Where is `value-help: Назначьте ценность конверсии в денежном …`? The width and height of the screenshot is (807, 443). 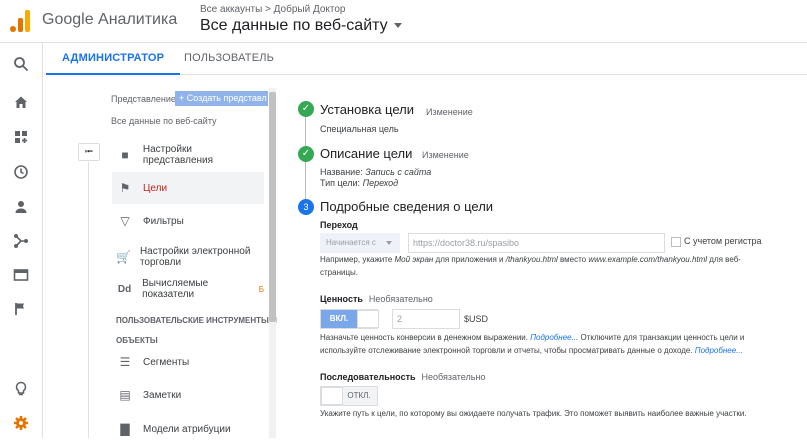
value-help: Назначьте ценность конверсии в денежном … is located at coordinates (550, 344).